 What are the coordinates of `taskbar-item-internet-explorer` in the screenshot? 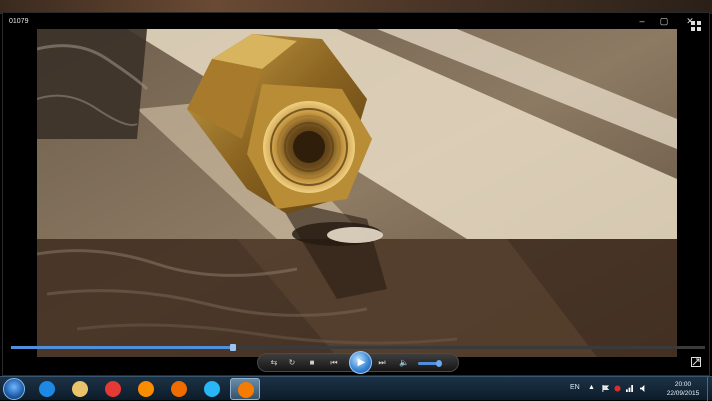 It's located at (47, 389).